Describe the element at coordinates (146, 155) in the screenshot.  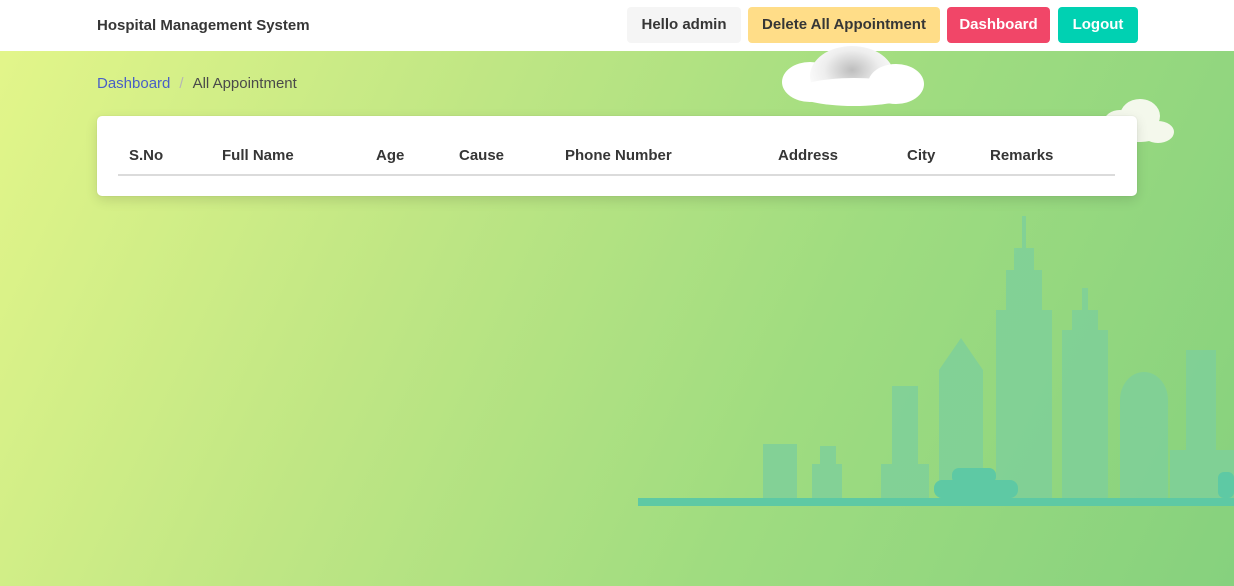
I see `column-header-sno: S.No` at that location.